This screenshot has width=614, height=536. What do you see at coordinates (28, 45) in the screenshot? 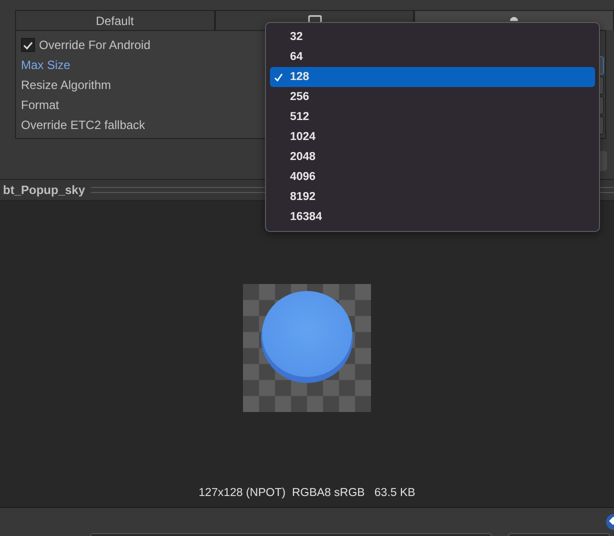
I see `checkbox` at bounding box center [28, 45].